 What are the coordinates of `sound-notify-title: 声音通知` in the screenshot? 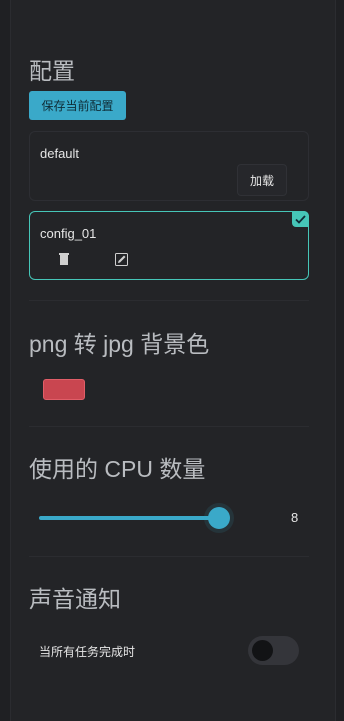 It's located at (75, 599).